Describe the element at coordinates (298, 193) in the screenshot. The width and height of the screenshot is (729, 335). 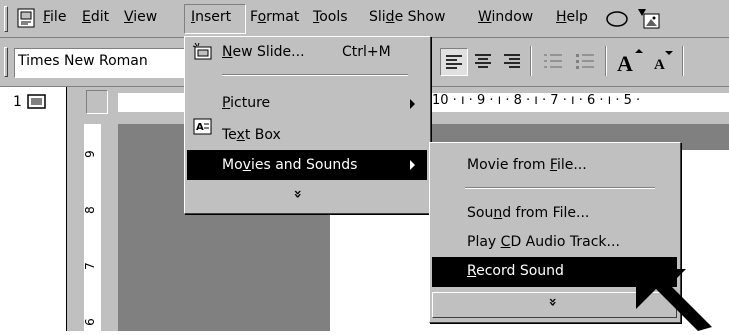
I see `insert-menu-expand-icon: »` at that location.